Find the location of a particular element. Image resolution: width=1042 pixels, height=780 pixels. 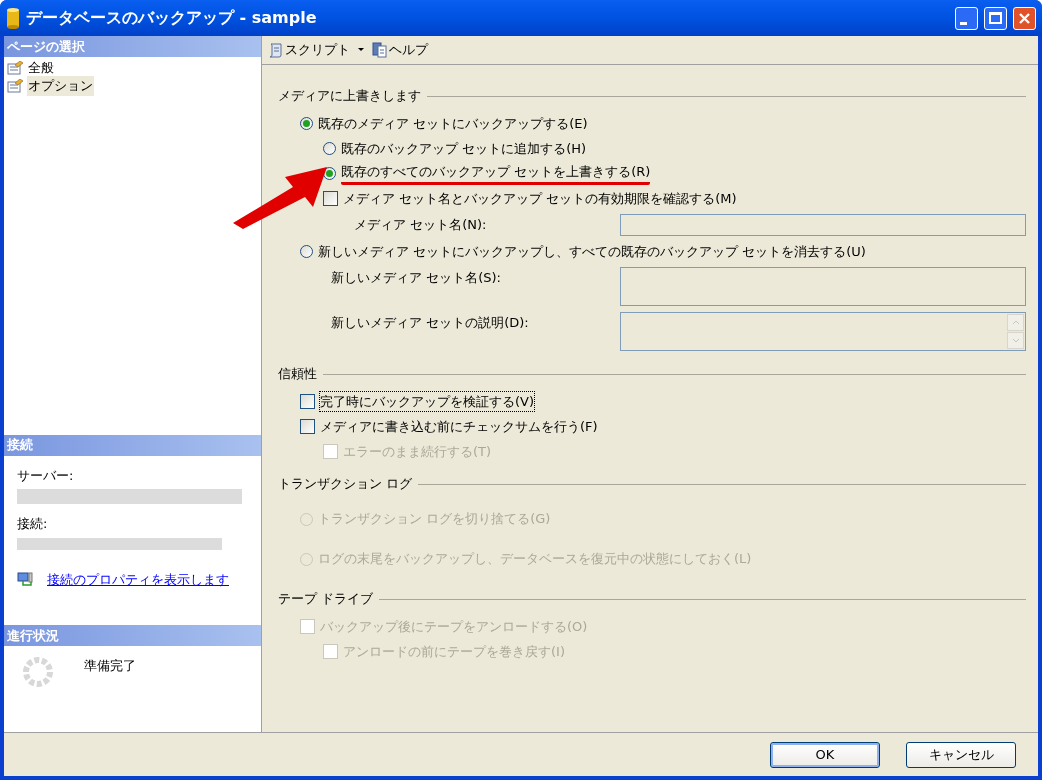

scroll-icon is located at coordinates (276, 50).